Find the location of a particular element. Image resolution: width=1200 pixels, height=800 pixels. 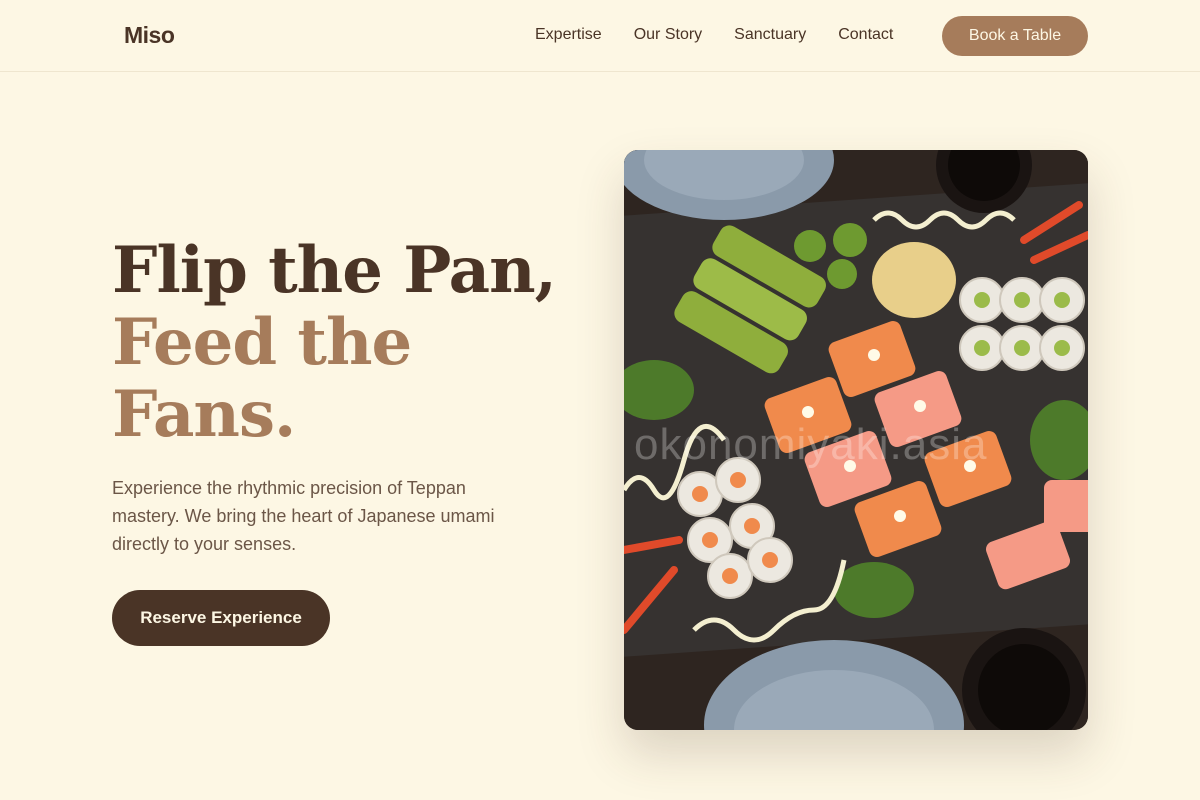

nav-links: Expertise Our Story Sanctuary Contact is located at coordinates (714, 35).